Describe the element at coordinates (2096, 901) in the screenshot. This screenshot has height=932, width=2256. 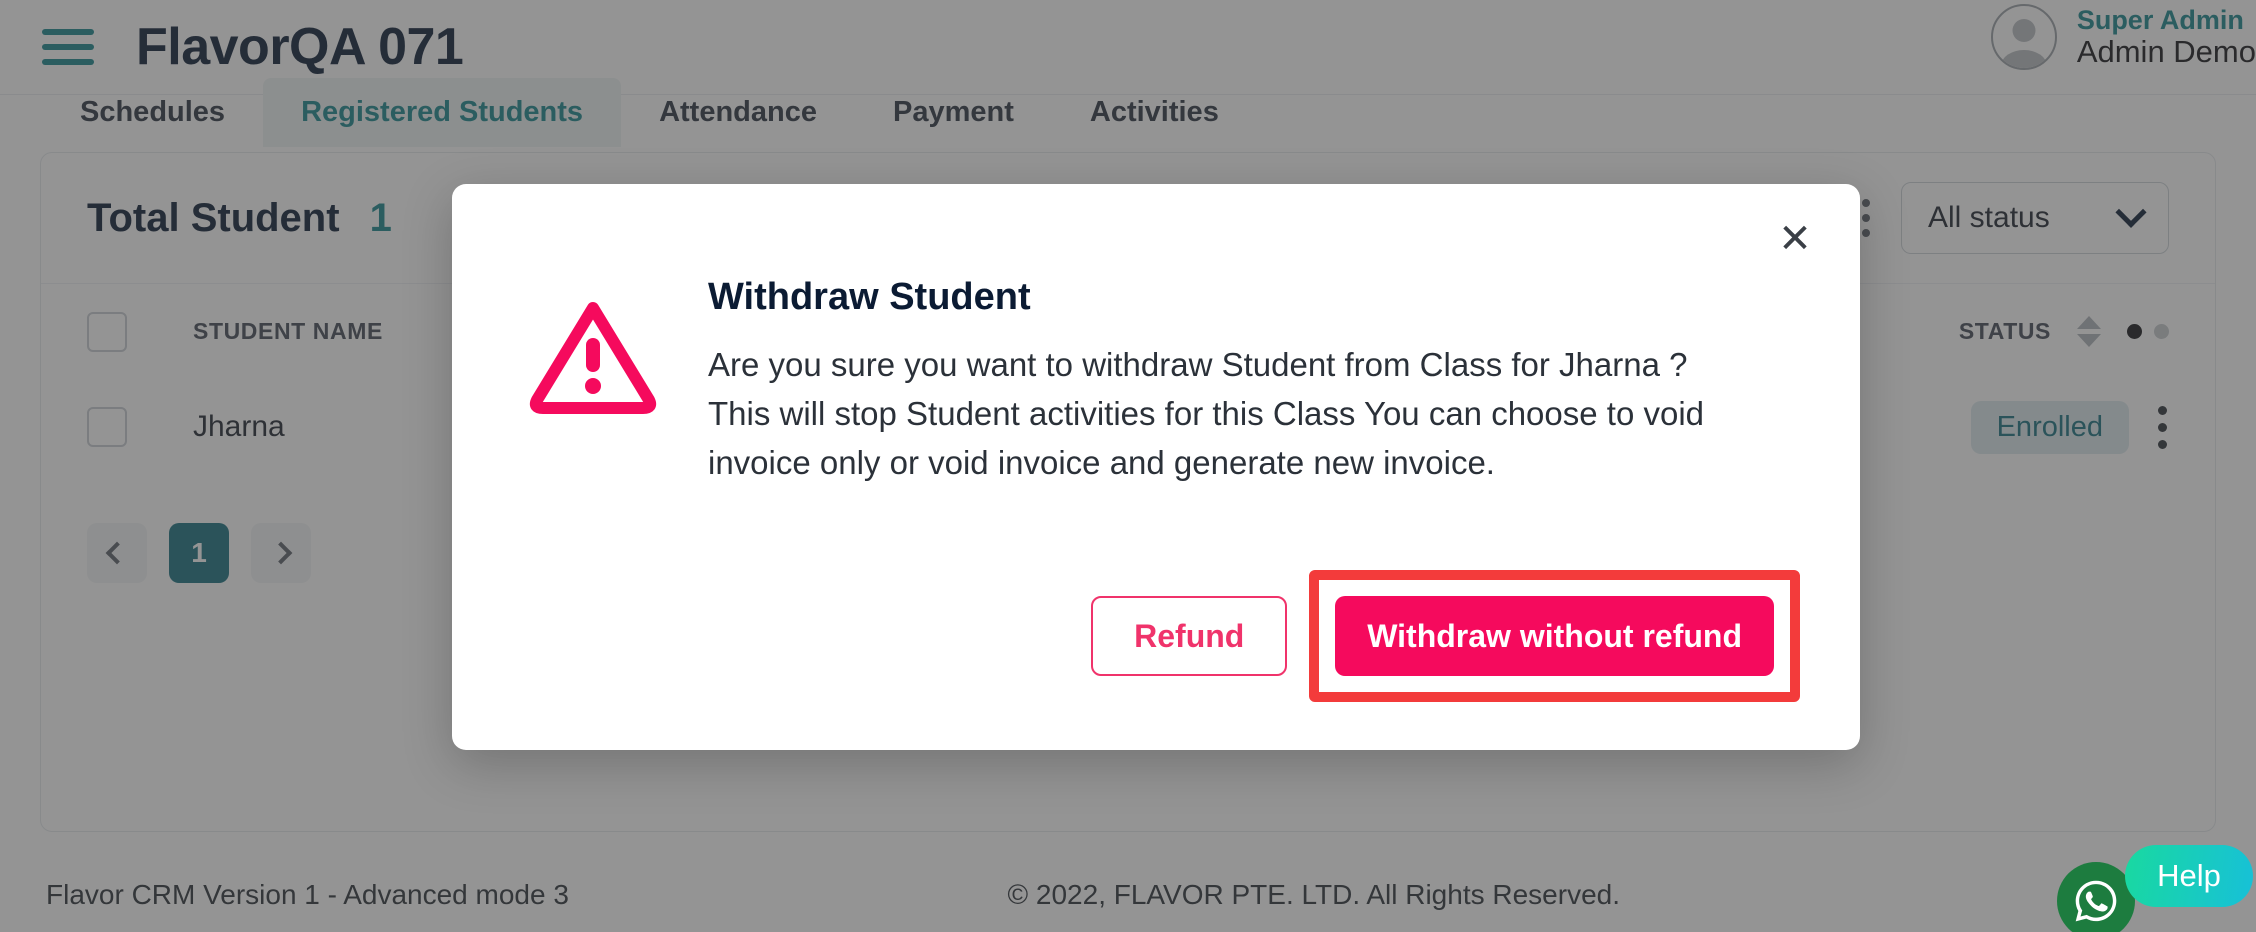
I see `whatsapp-glyph` at that location.